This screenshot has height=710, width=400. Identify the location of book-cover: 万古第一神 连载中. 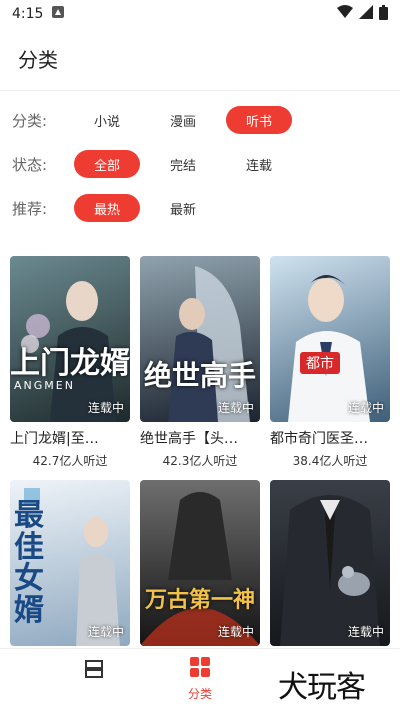
(200, 563).